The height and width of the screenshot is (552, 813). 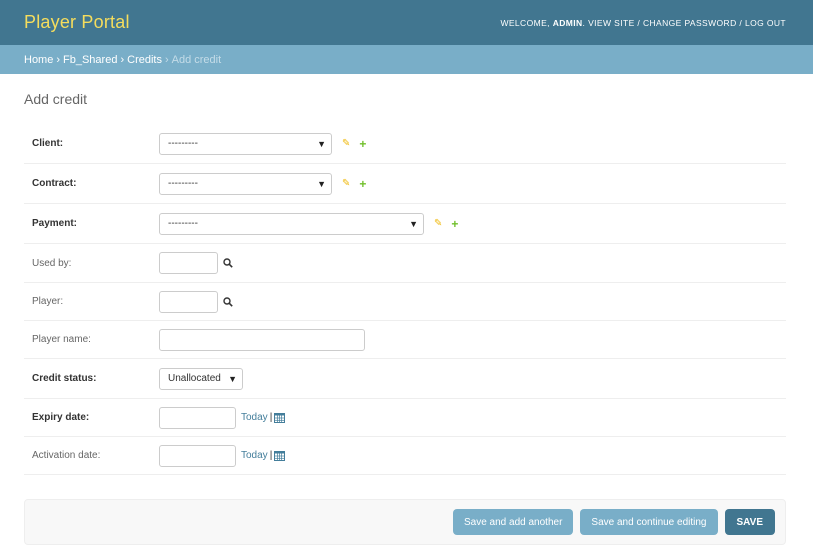 What do you see at coordinates (405, 340) in the screenshot?
I see `form-row-player-name: Player name:` at bounding box center [405, 340].